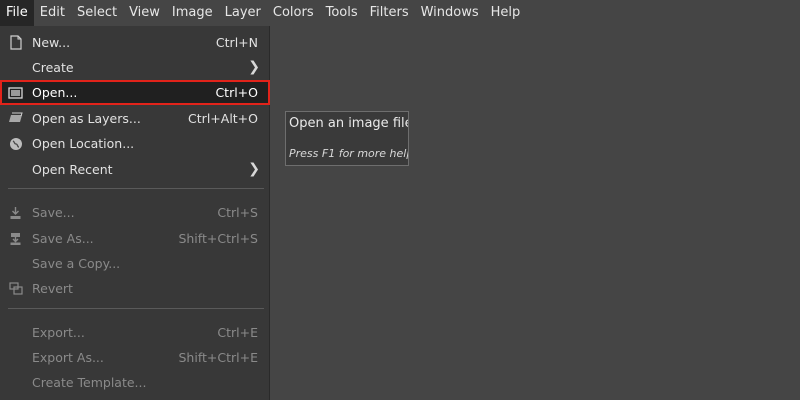 The height and width of the screenshot is (400, 800). I want to click on menu-windows: Windows, so click(450, 13).